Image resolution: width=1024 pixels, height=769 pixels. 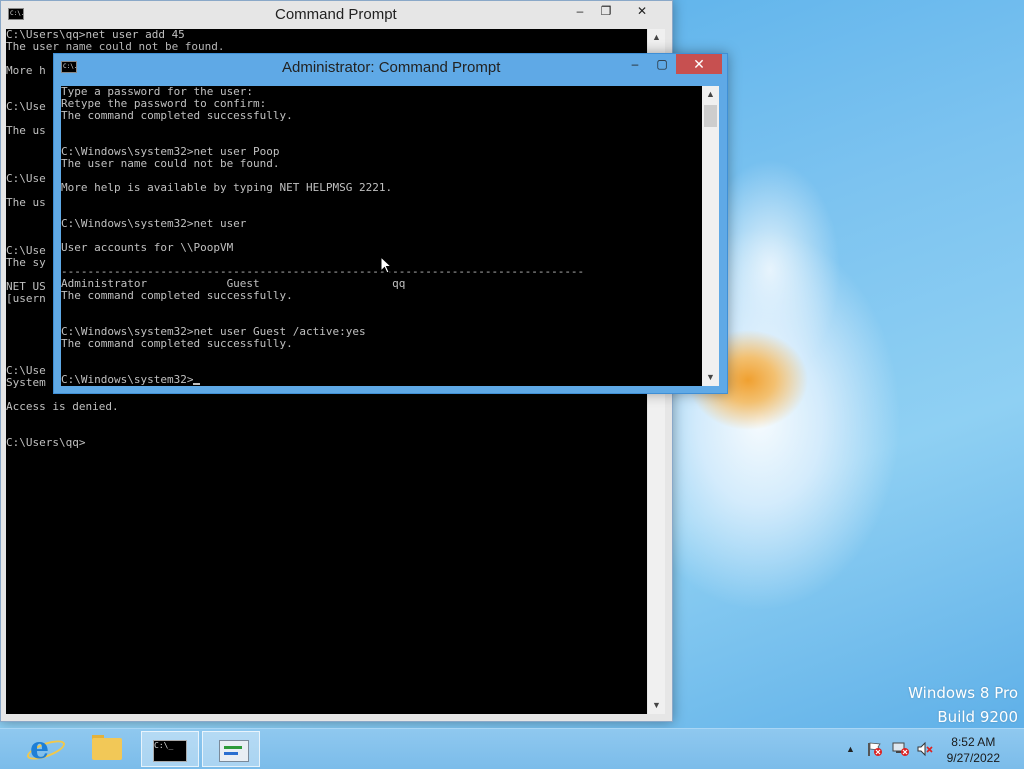 I want to click on console-line: C:\Users\qq>, so click(x=46, y=442).